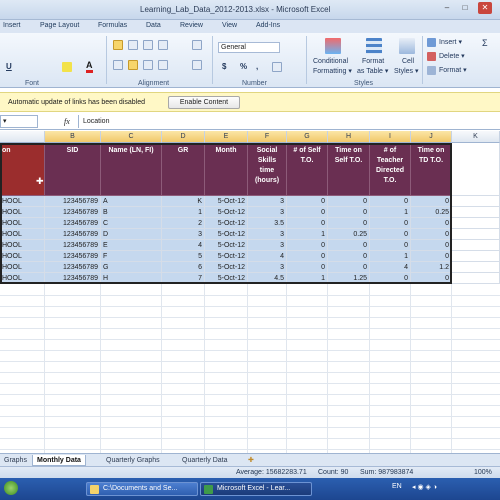 The height and width of the screenshot is (500, 500). What do you see at coordinates (191, 25) in the screenshot?
I see `tab-review: Review` at bounding box center [191, 25].